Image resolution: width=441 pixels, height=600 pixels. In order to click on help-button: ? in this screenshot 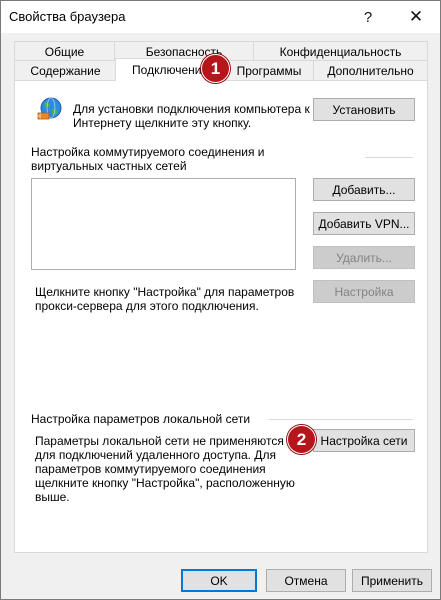, I will do `click(368, 17)`.